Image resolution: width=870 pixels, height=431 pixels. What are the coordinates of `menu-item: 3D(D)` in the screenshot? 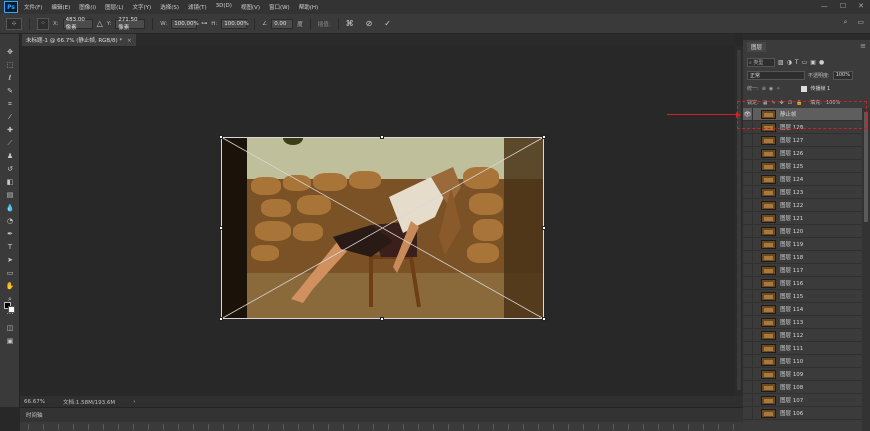 It's located at (224, 7).